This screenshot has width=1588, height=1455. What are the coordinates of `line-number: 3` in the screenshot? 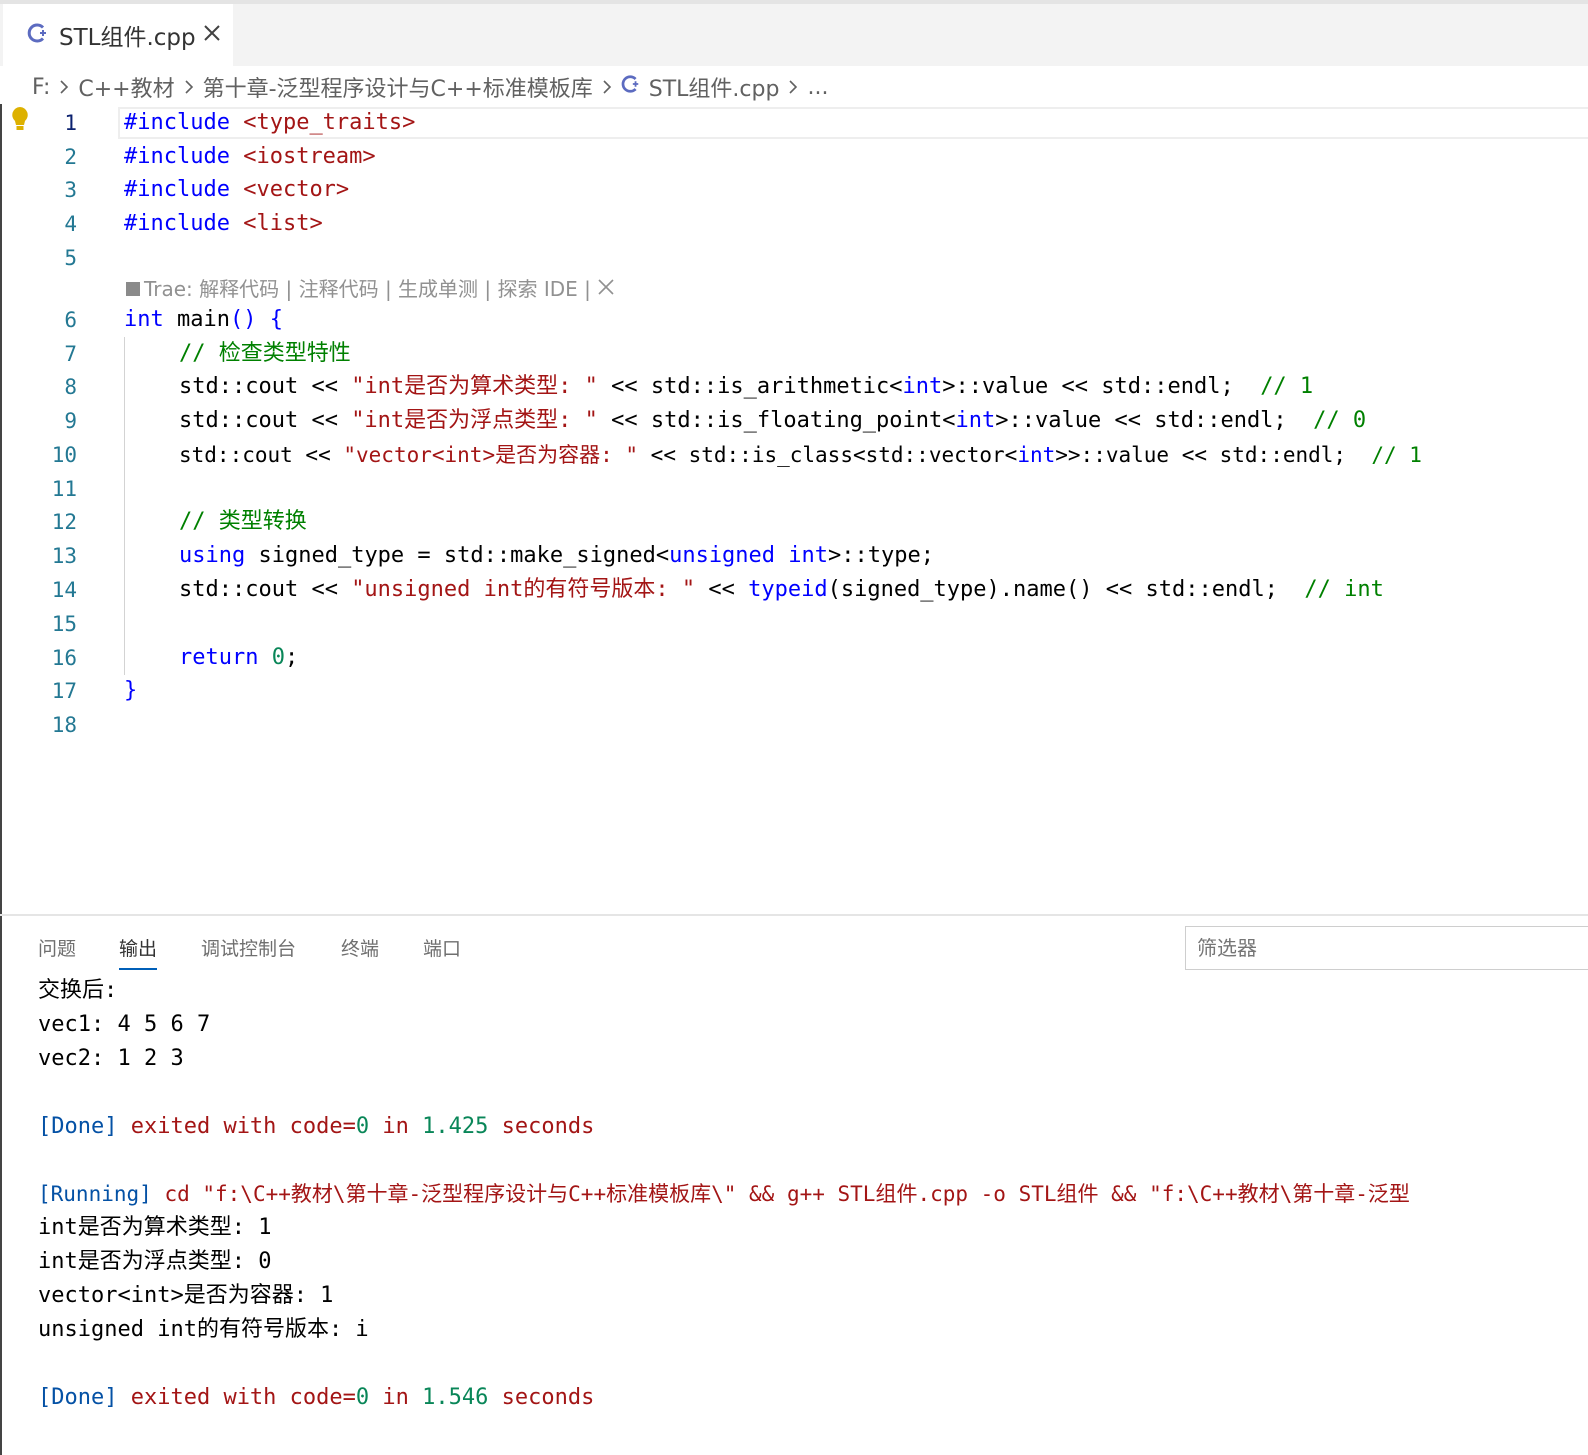 It's located at (70, 190).